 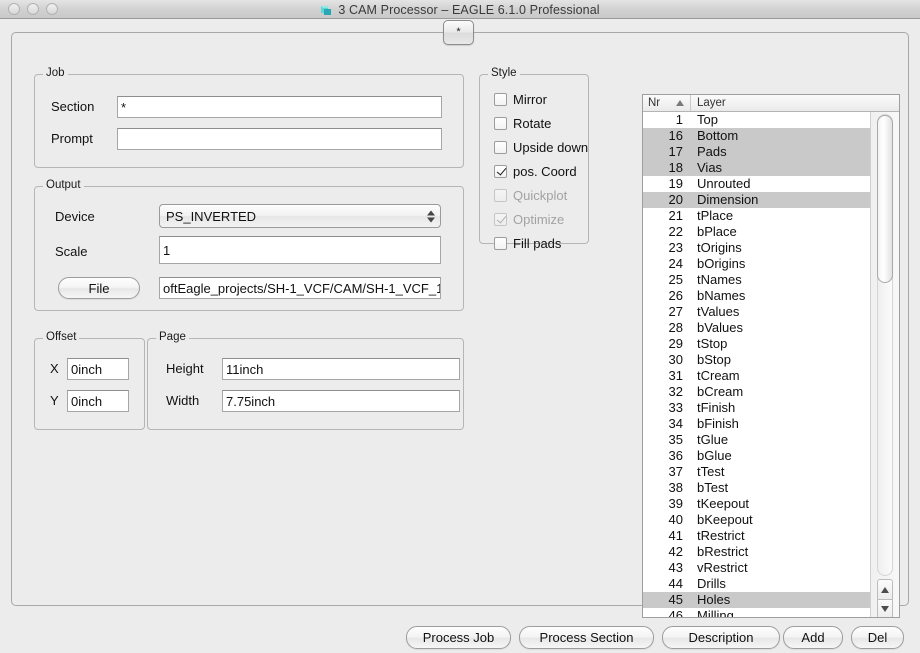 I want to click on offset-y-label: Y, so click(x=54, y=400).